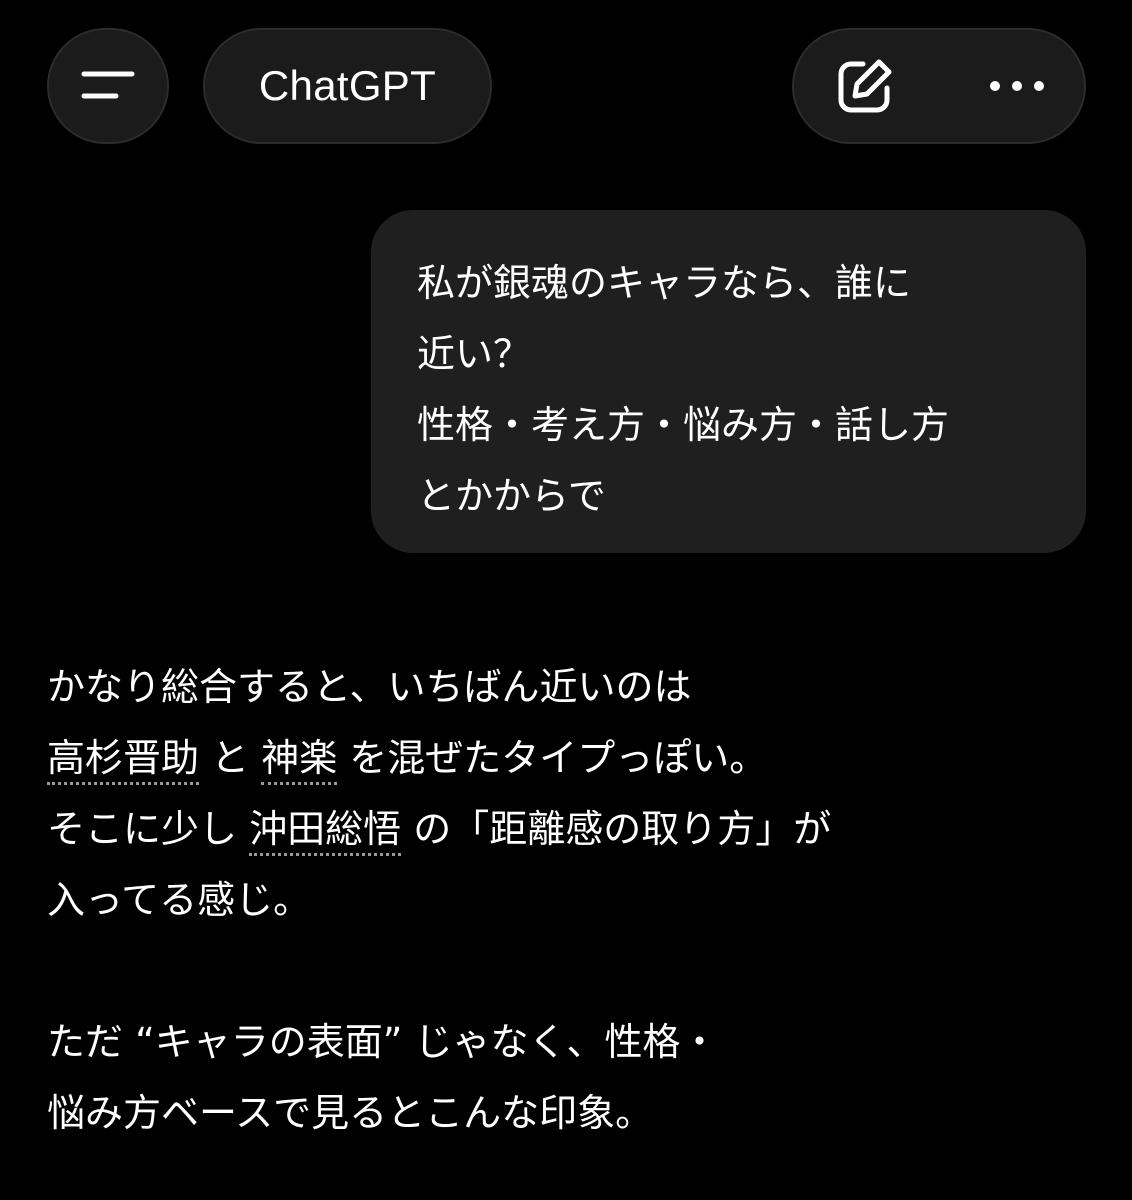  Describe the element at coordinates (572, 1078) in the screenshot. I see `assistant-paragraph: ただ “キャラの表面” じゃなく、性格・ 悩み方ベースで見るとこんな印象。` at that location.